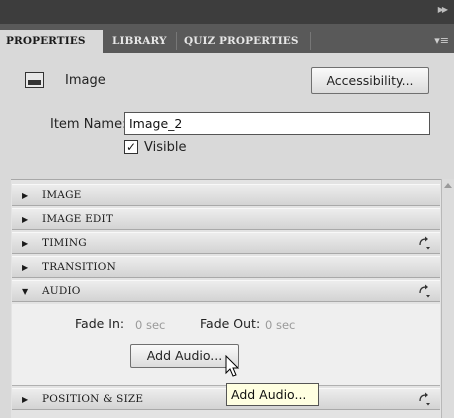  Describe the element at coordinates (34, 80) in the screenshot. I see `image-icon` at that location.